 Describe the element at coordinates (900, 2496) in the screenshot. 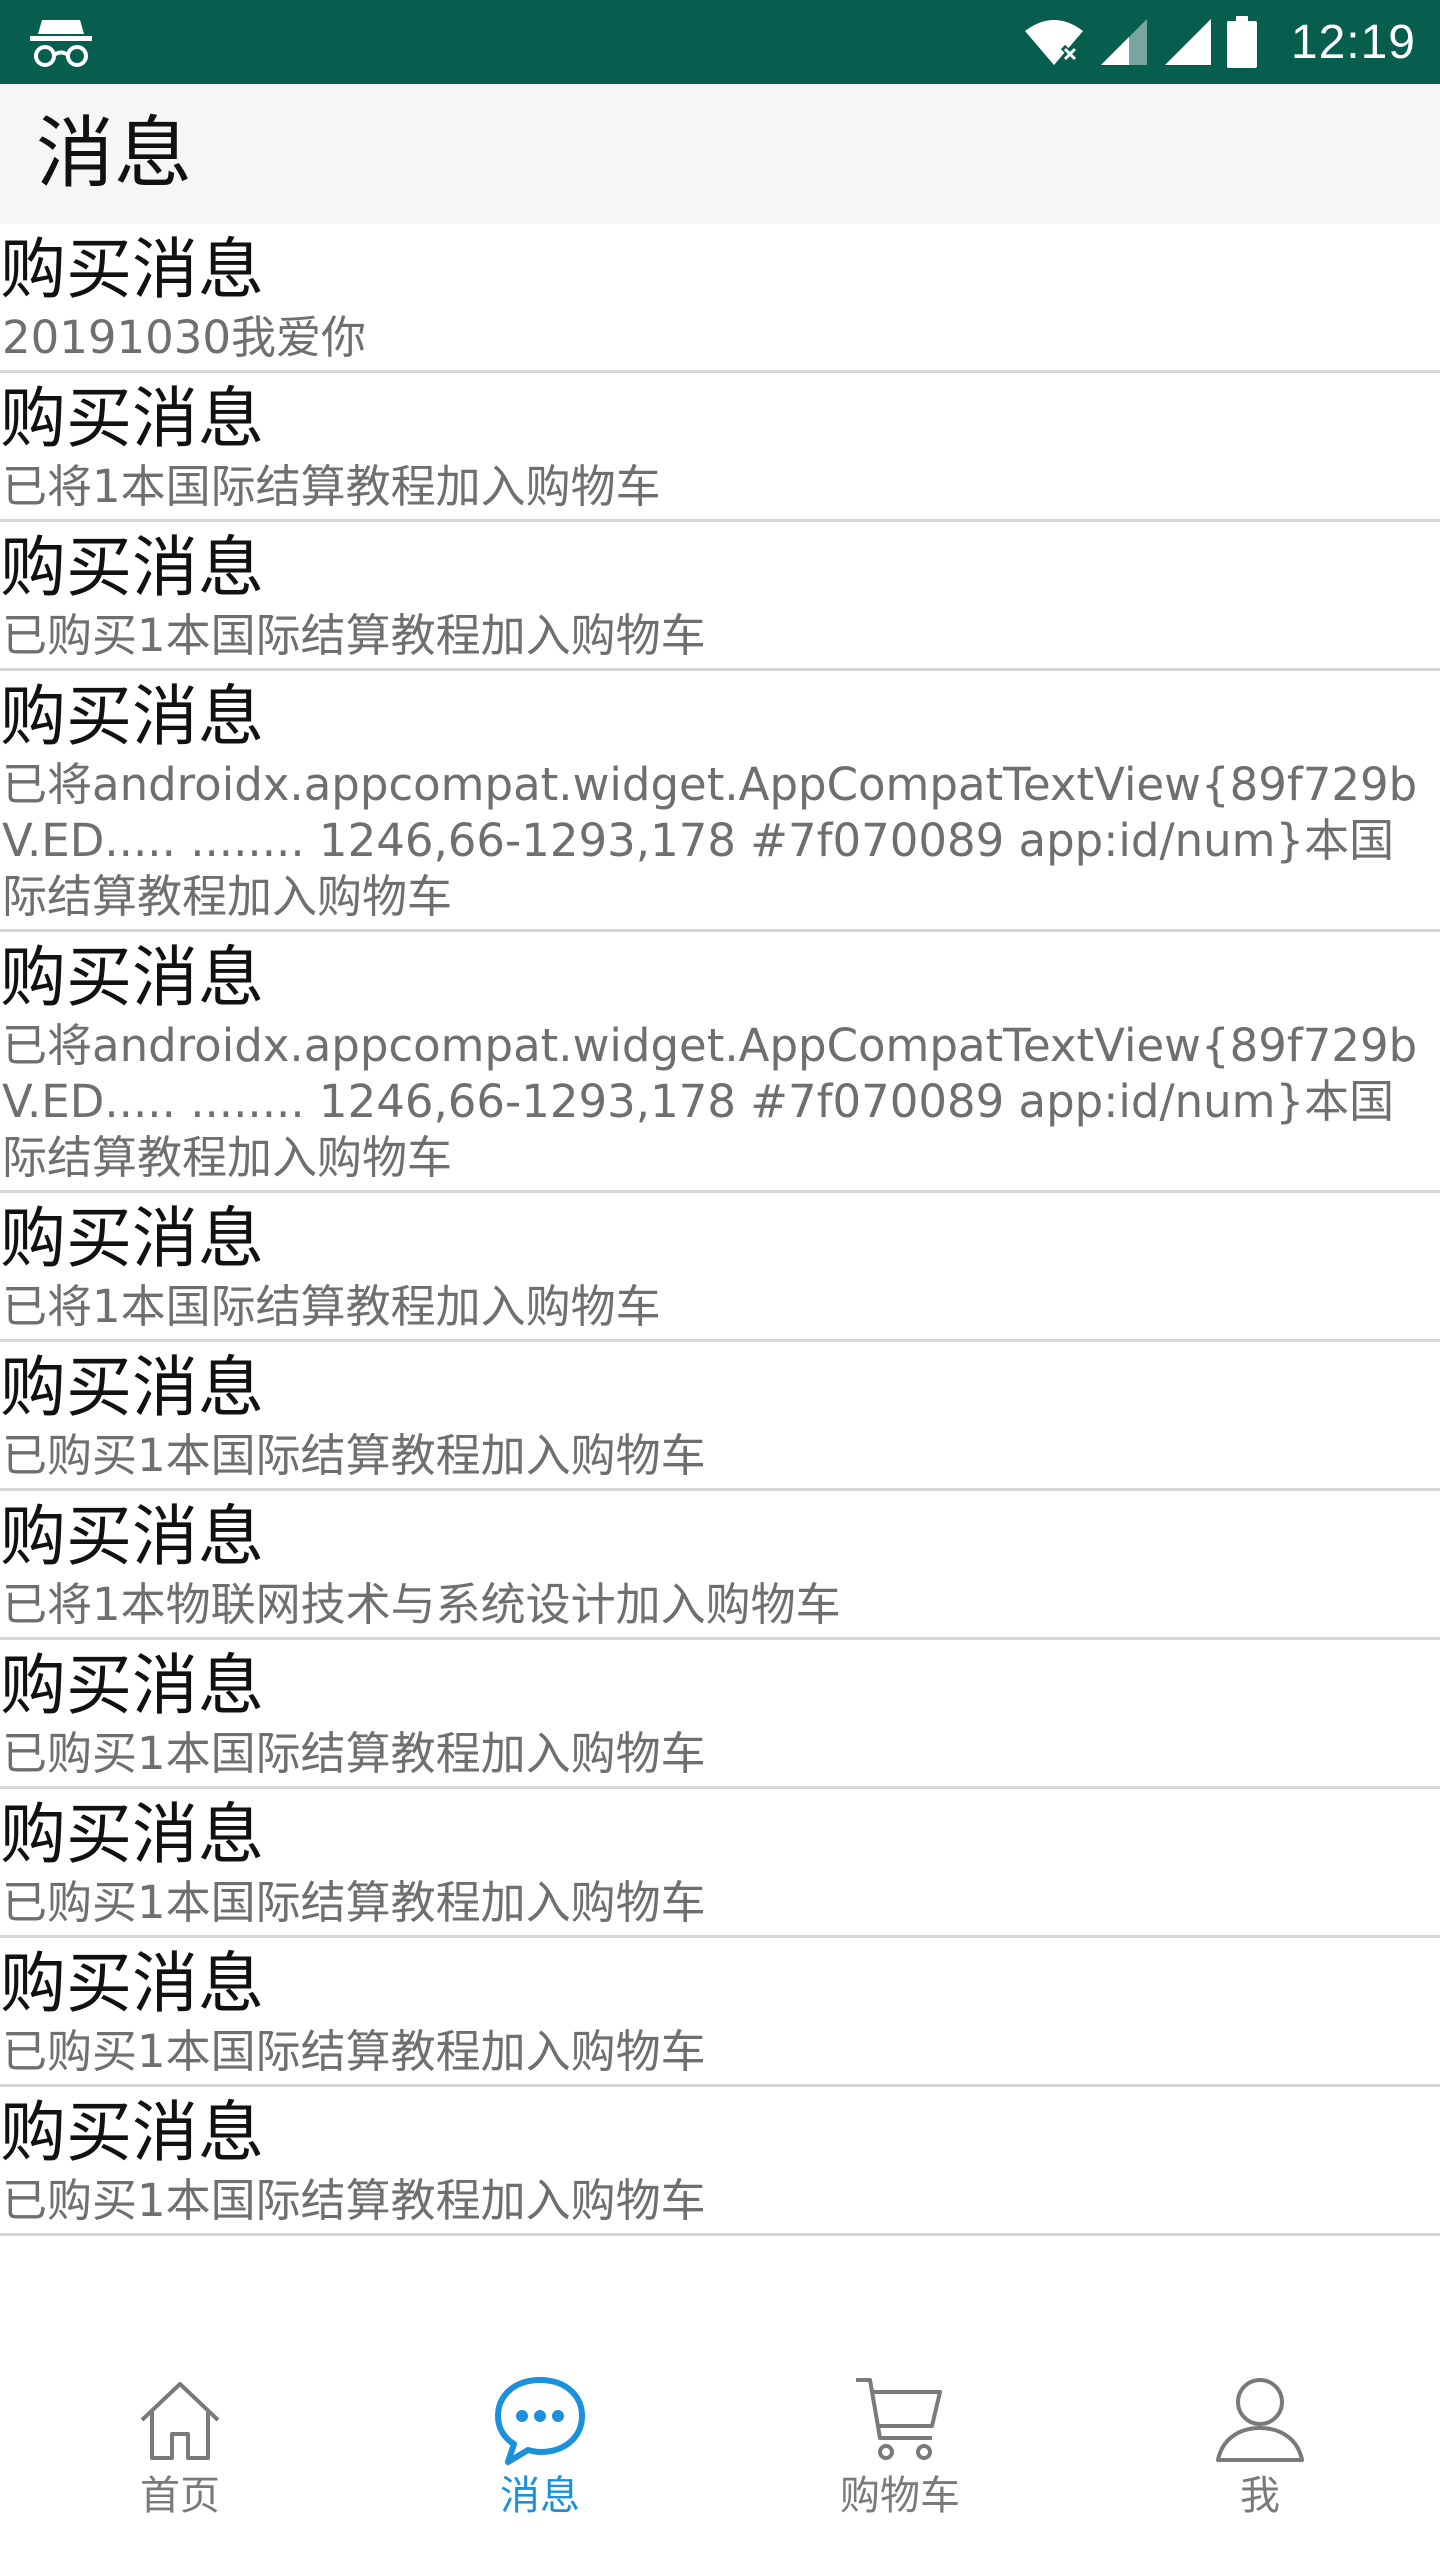

I see `nav-label-cart: 购物车` at that location.